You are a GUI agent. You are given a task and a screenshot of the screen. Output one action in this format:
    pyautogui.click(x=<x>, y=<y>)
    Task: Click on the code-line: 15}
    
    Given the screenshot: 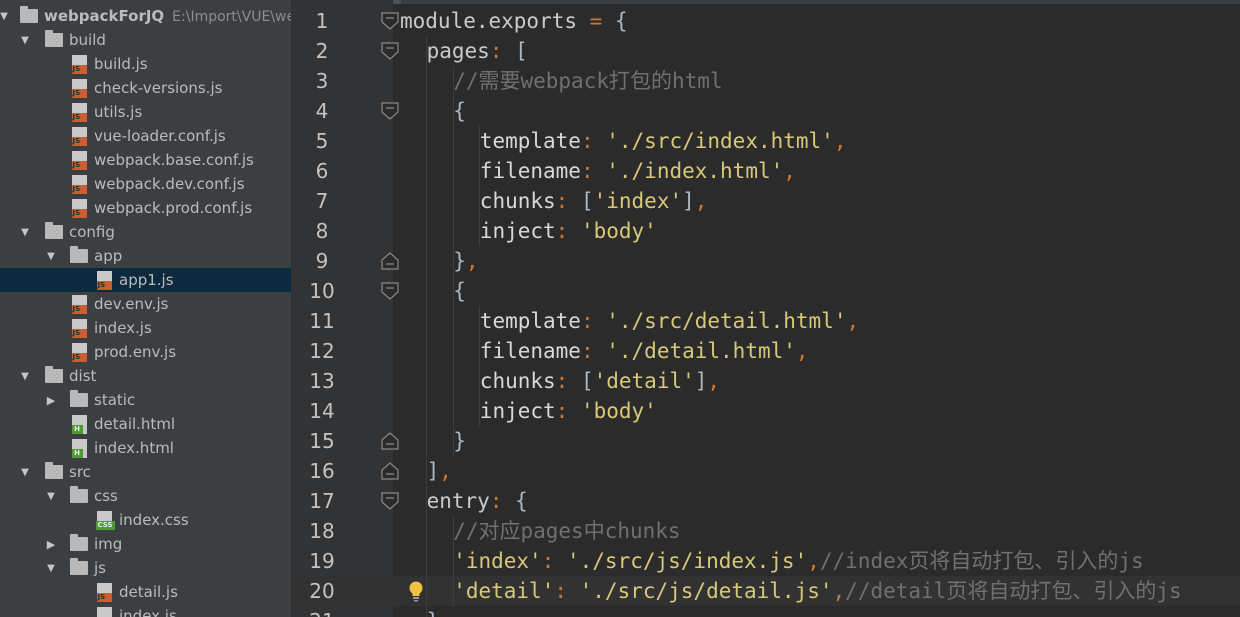 What is the action you would take?
    pyautogui.click(x=766, y=441)
    